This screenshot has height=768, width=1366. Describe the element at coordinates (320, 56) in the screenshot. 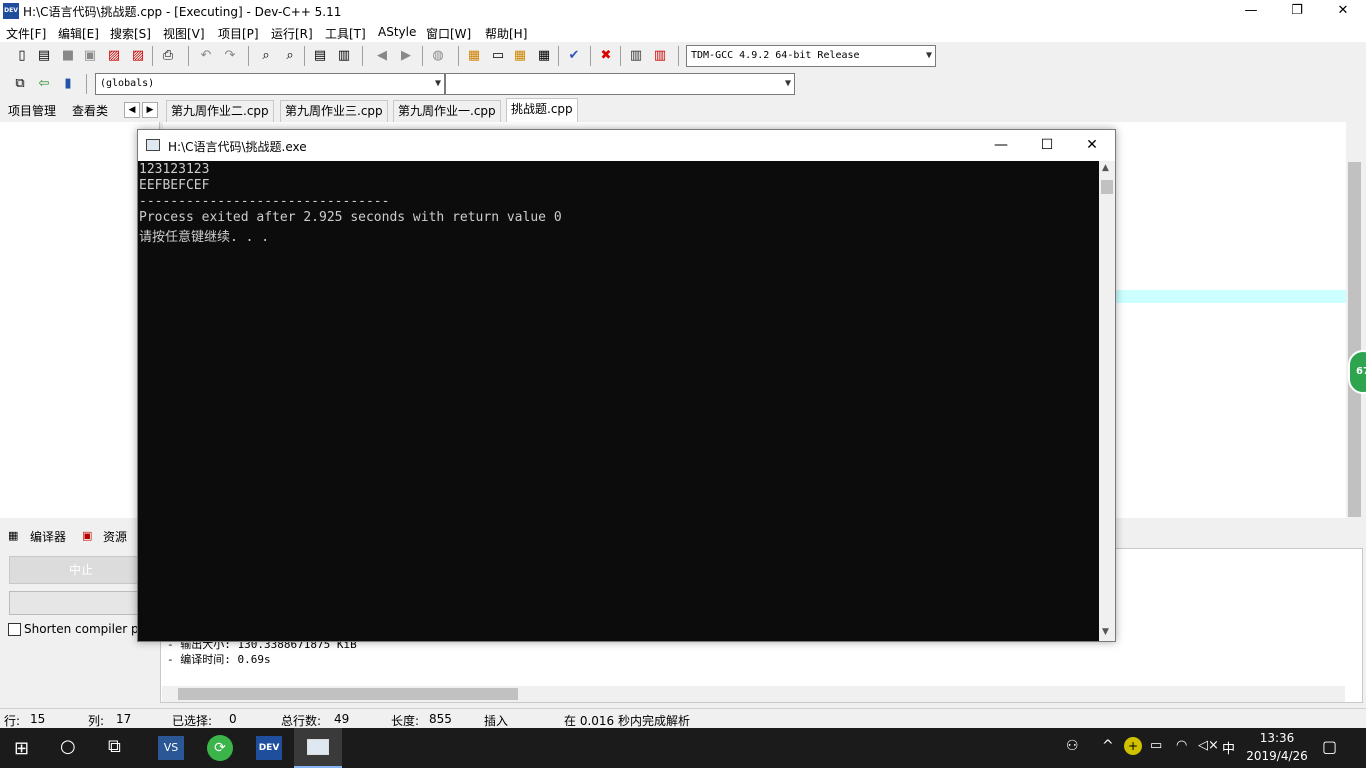

I see `goto-line-icon: ▤` at that location.